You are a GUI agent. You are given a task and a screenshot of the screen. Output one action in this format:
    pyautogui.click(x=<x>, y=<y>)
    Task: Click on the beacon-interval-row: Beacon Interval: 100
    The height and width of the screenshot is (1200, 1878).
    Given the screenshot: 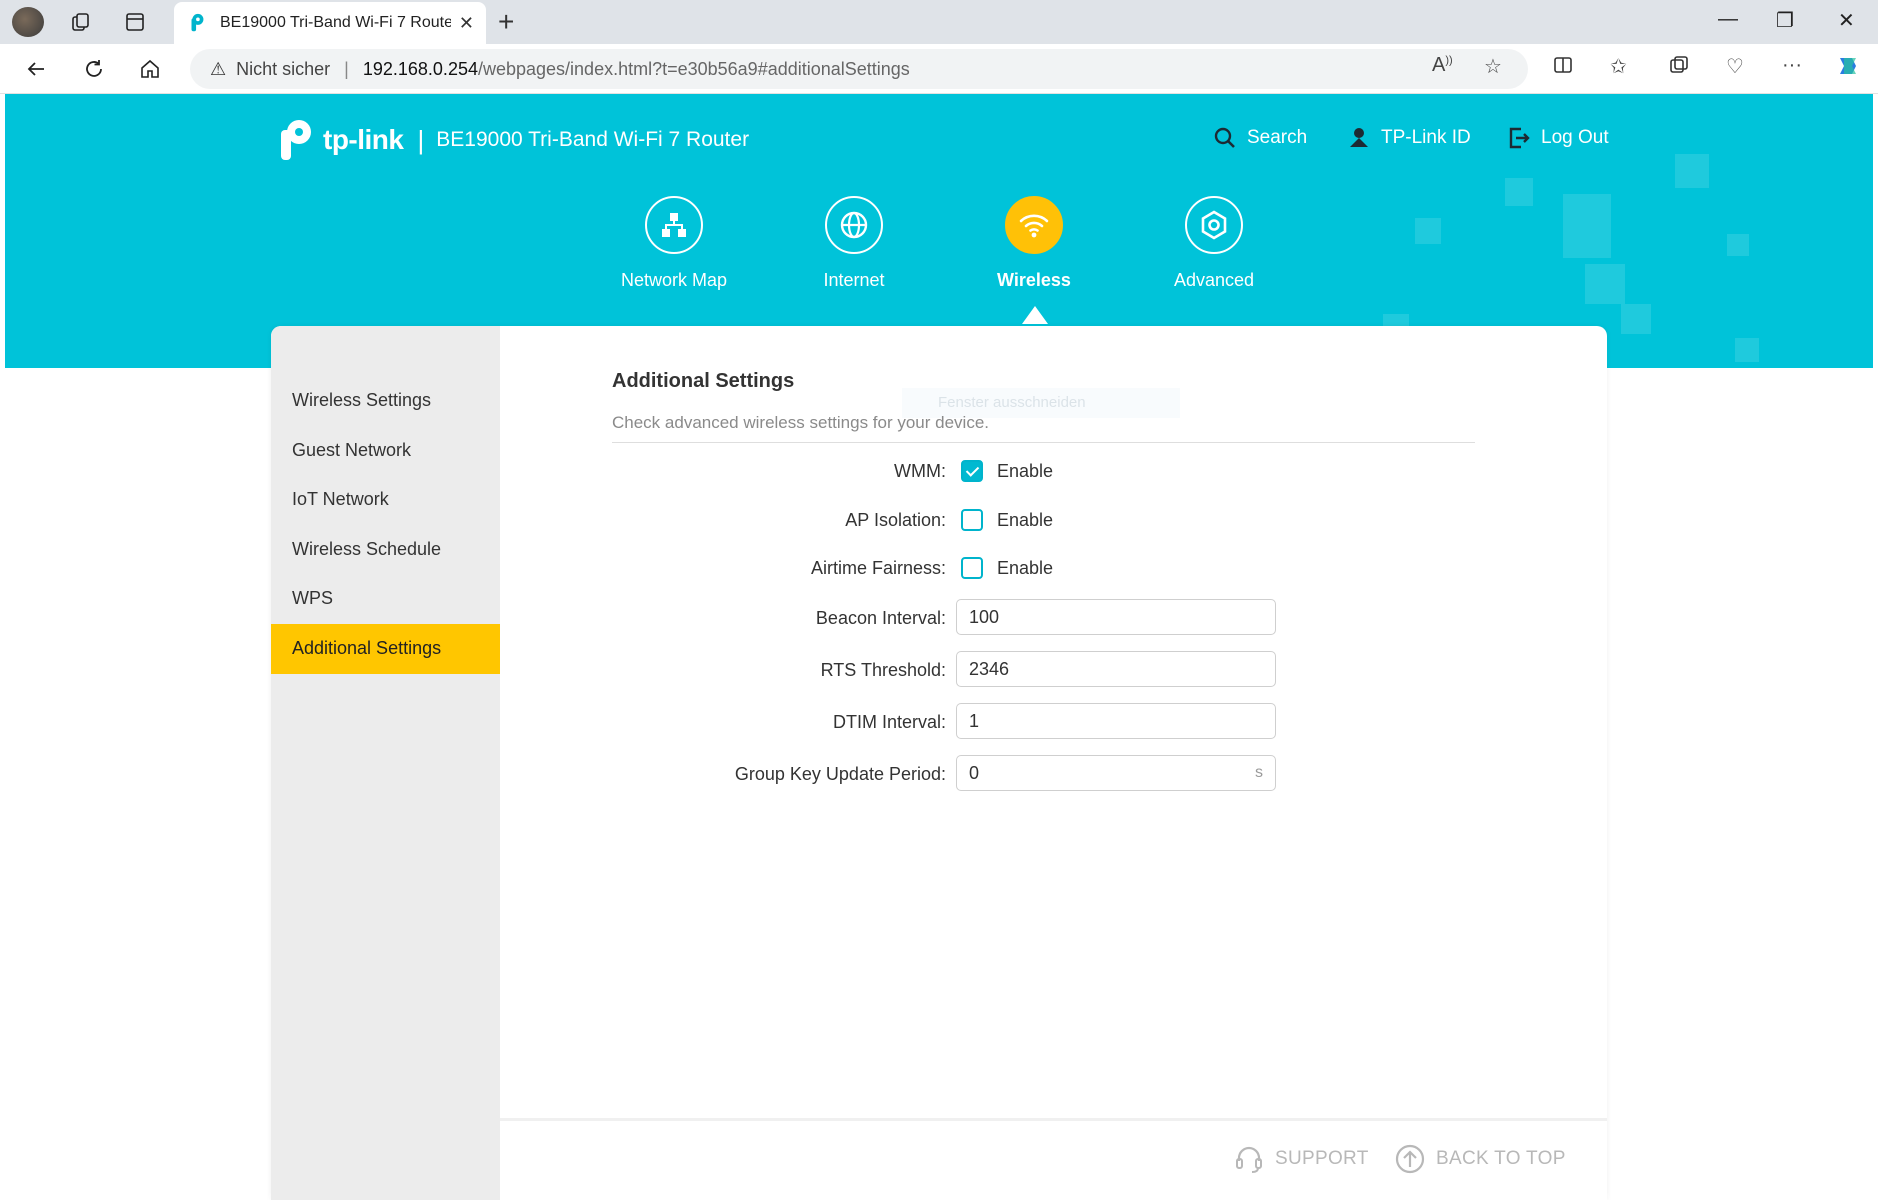 What is the action you would take?
    pyautogui.click(x=1053, y=617)
    